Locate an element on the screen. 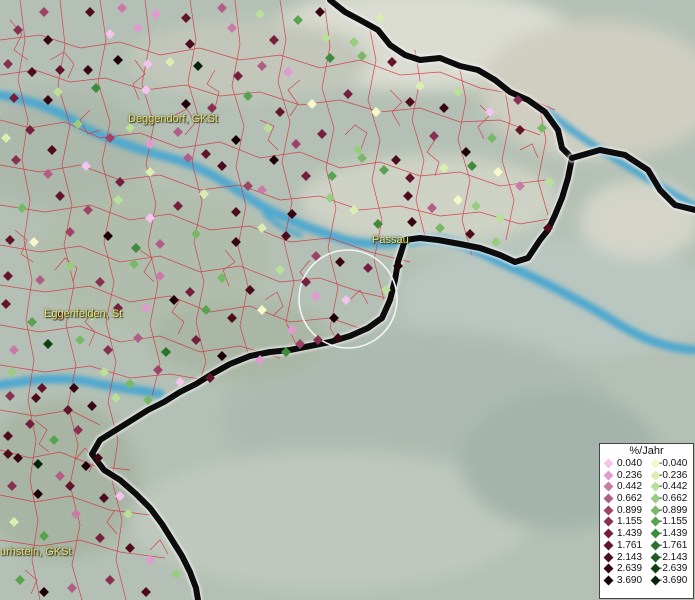 This screenshot has height=600, width=695. legend-row: 1.439 -1.439 is located at coordinates (646, 534).